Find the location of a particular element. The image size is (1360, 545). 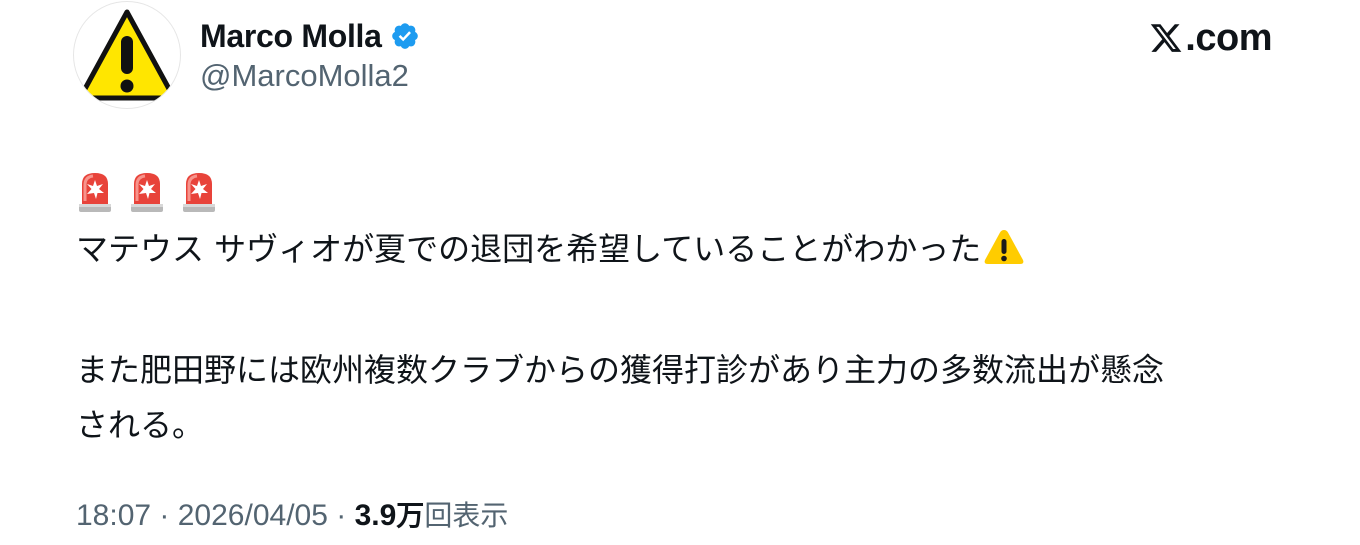

tweet-meta: 18:07 · 2026/04/05 · 3.9万回表示 is located at coordinates (292, 514).